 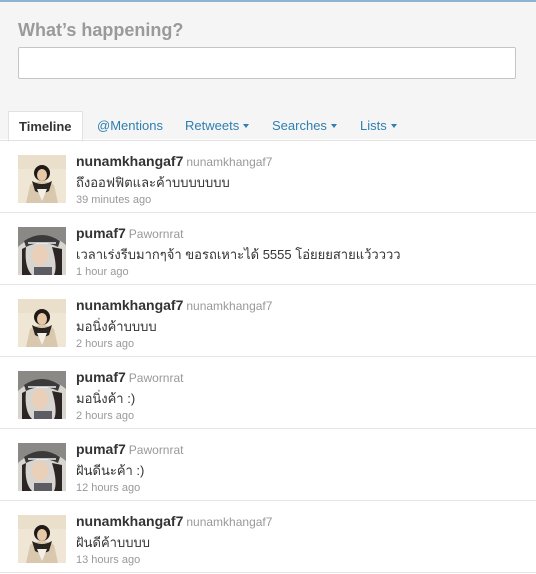 What do you see at coordinates (212, 125) in the screenshot?
I see `tab-label: Retweets` at bounding box center [212, 125].